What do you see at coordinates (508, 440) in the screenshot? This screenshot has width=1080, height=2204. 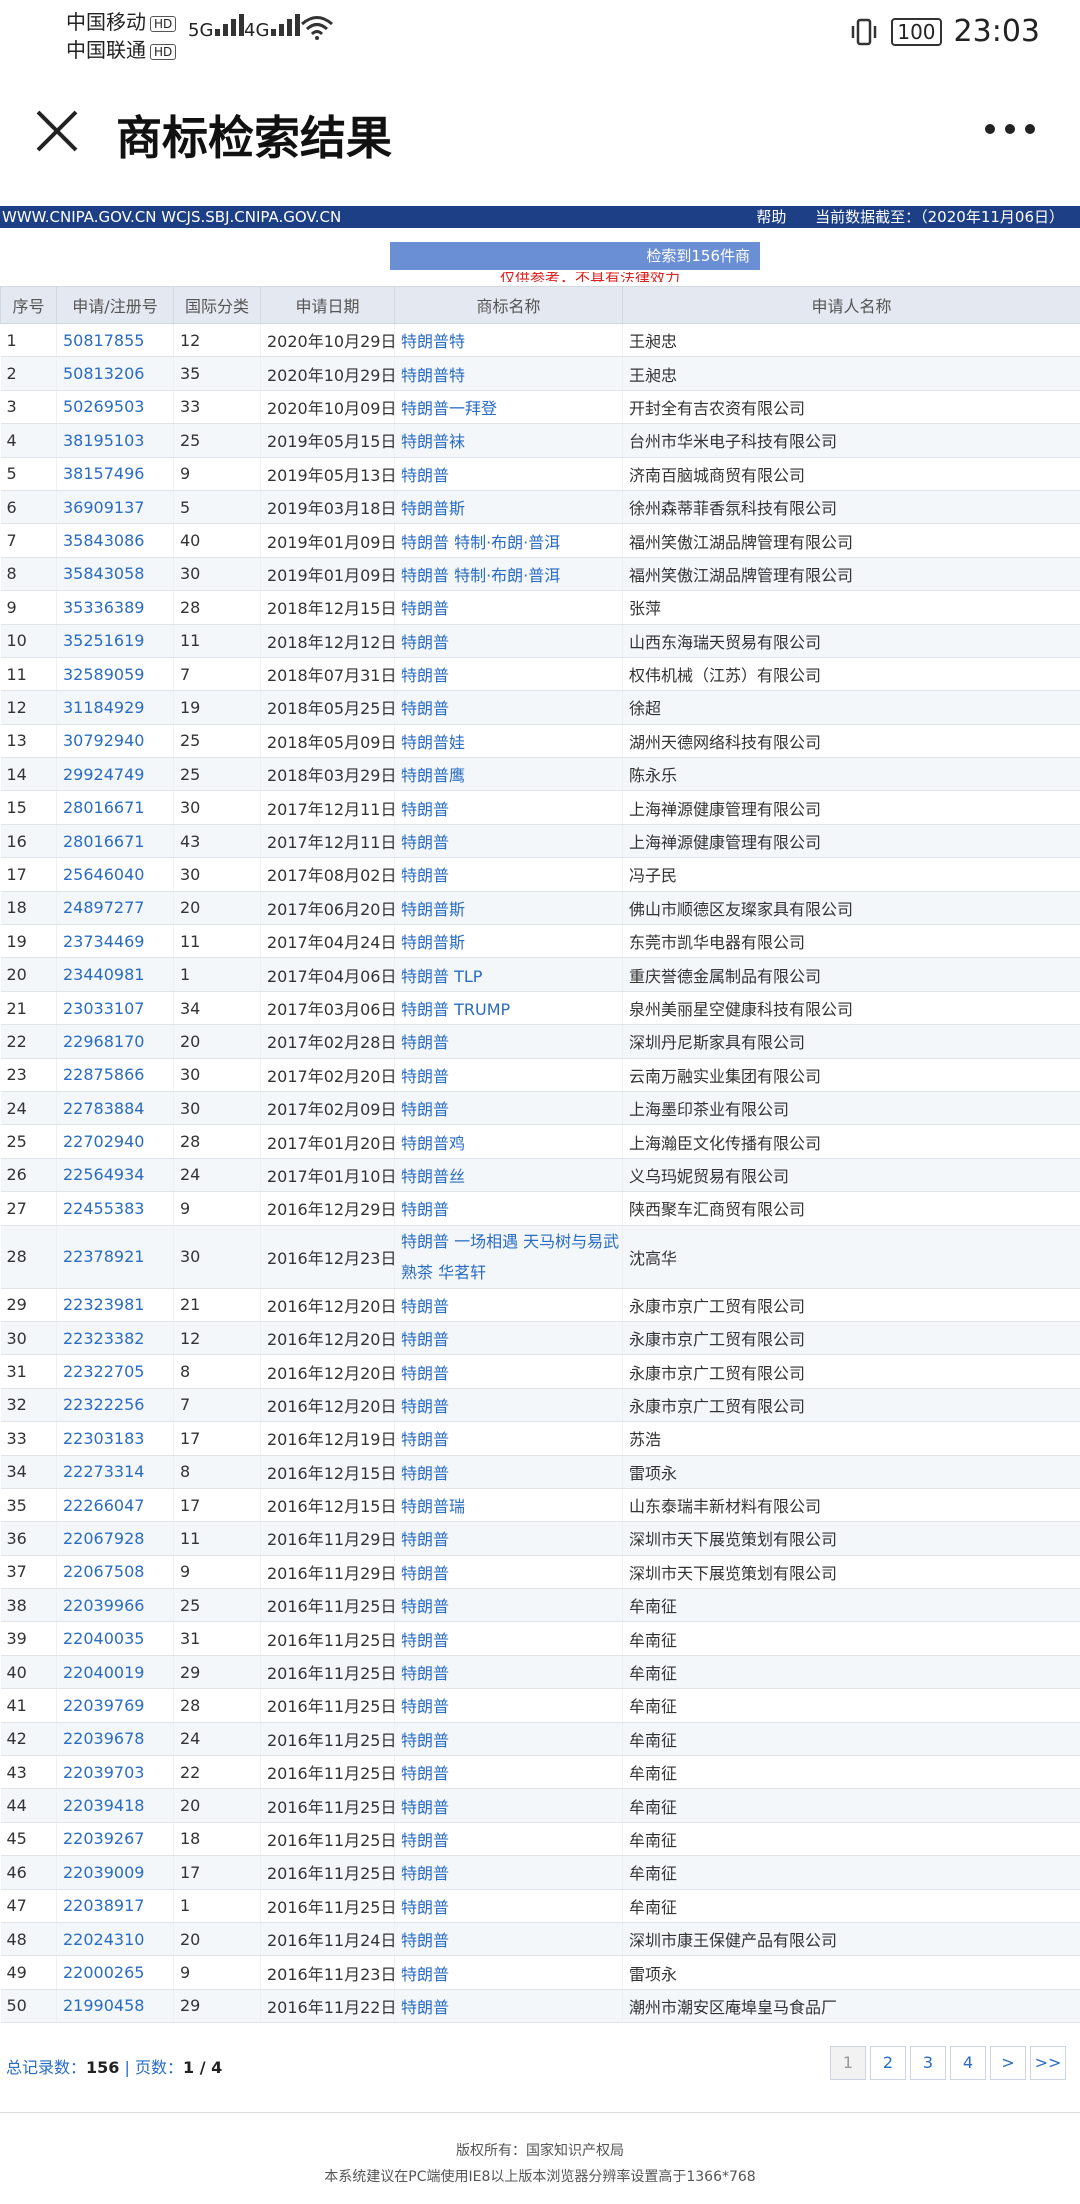 I see `trademark-name-link: 特朗普袜` at bounding box center [508, 440].